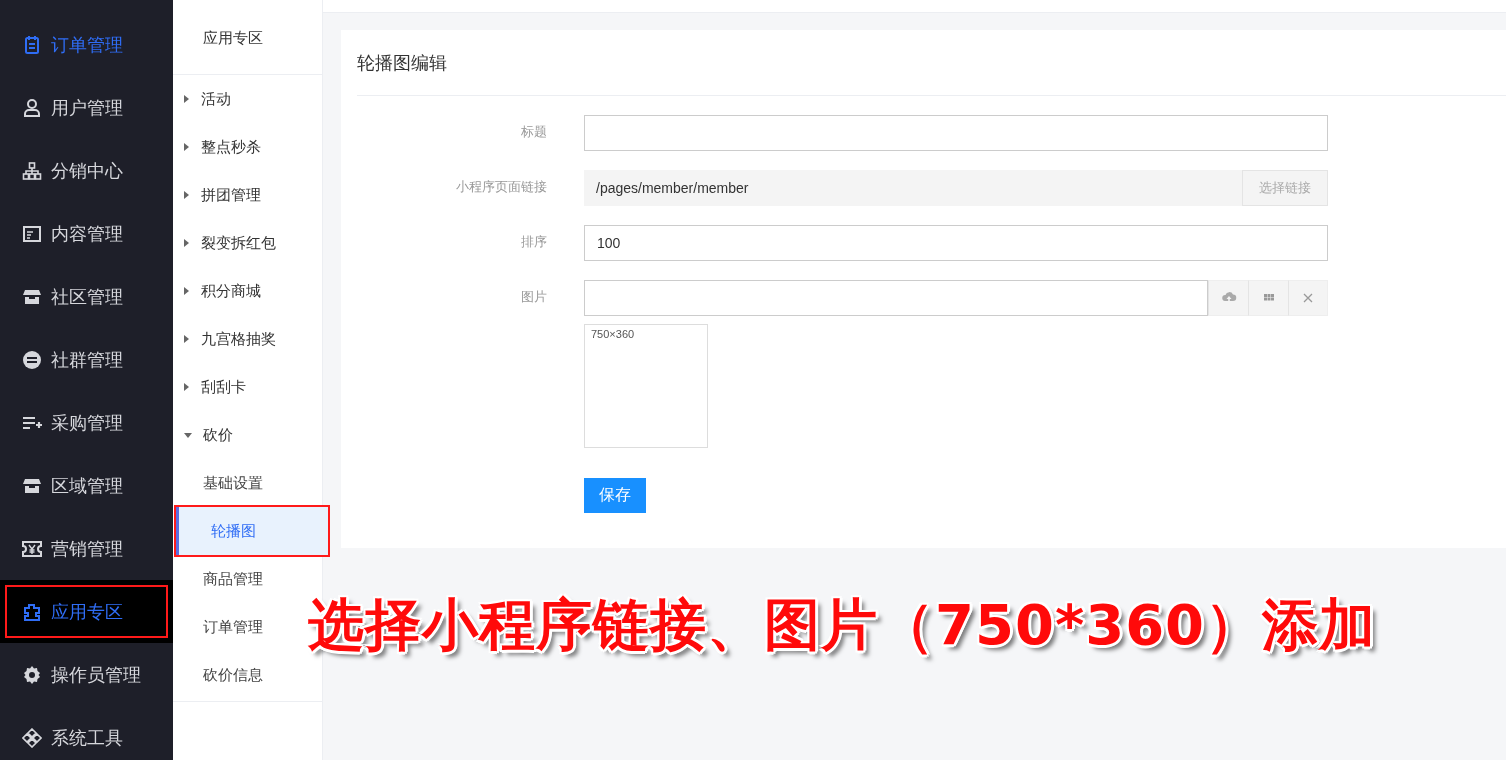 The image size is (1506, 760). Describe the element at coordinates (32, 170) in the screenshot. I see `org-chart-icon` at that location.